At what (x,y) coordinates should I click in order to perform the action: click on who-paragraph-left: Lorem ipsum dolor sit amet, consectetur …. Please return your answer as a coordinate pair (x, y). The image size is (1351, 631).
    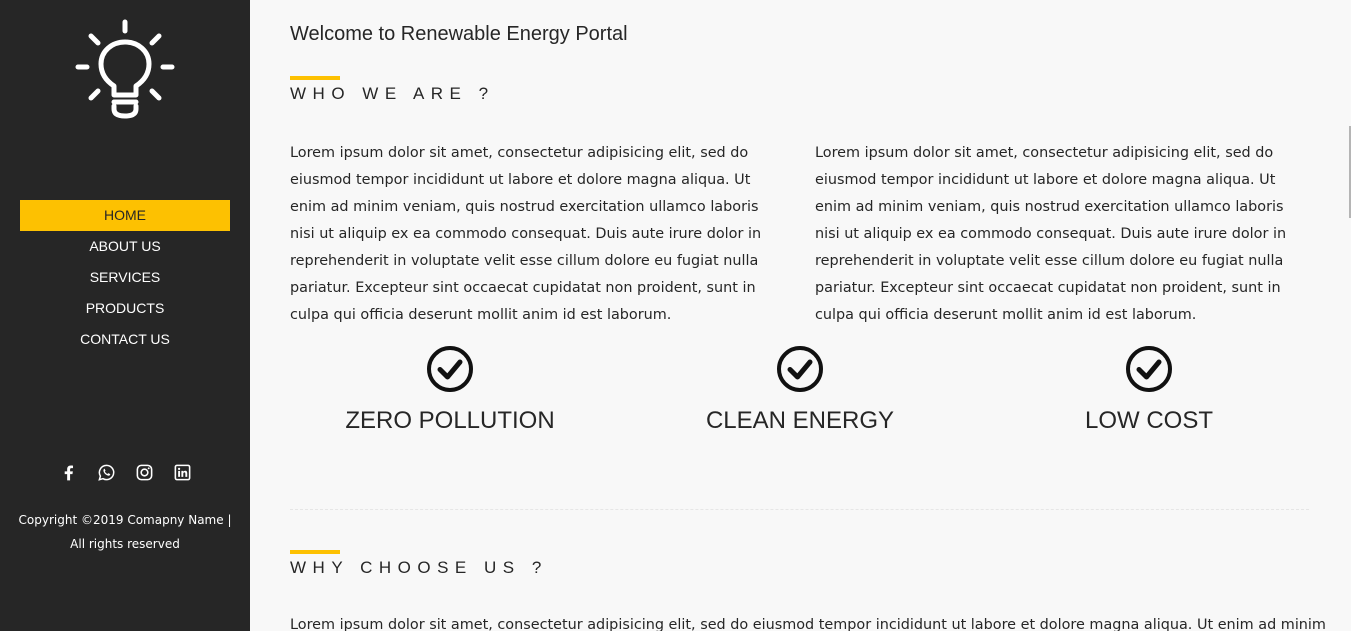
    Looking at the image, I should click on (526, 234).